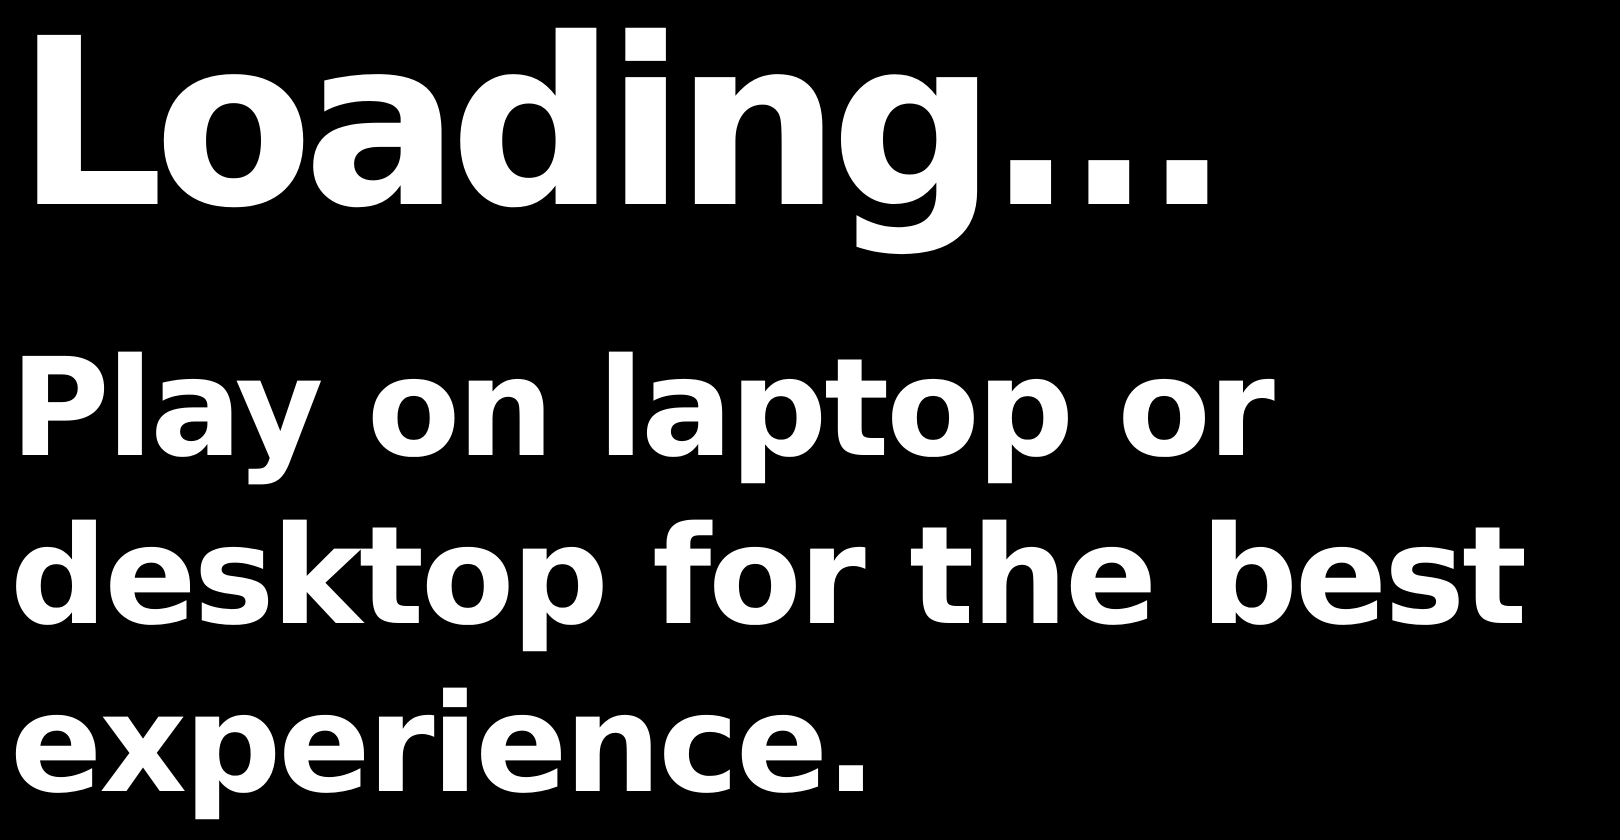  Describe the element at coordinates (642, 409) in the screenshot. I see `message-line-1: Play on laptop or` at that location.